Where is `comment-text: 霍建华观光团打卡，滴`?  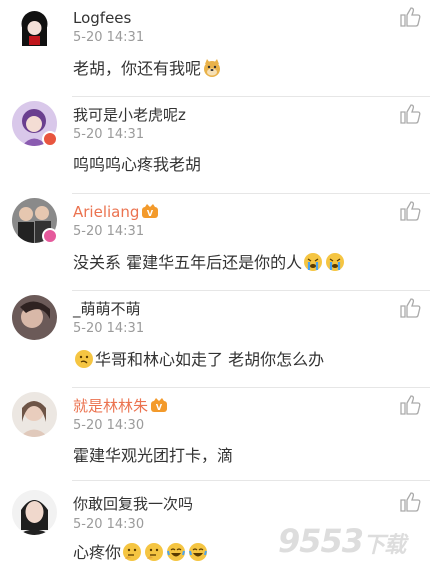
comment-text: 霍建华观光团打卡，滴 is located at coordinates (153, 455).